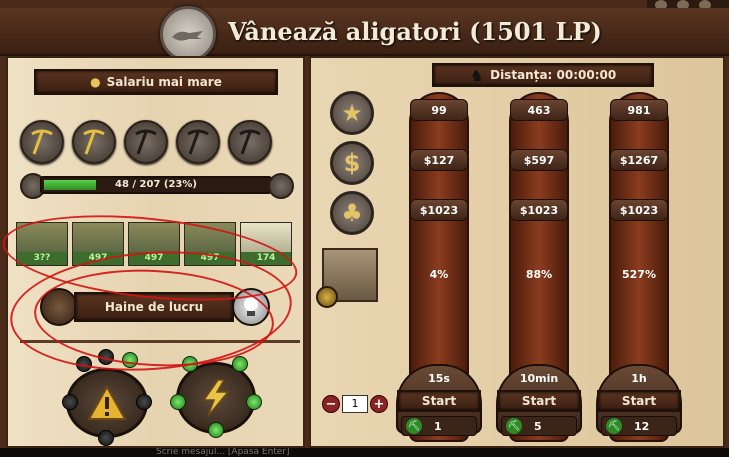 The width and height of the screenshot is (729, 457). I want to click on tool-slots, so click(155, 144).